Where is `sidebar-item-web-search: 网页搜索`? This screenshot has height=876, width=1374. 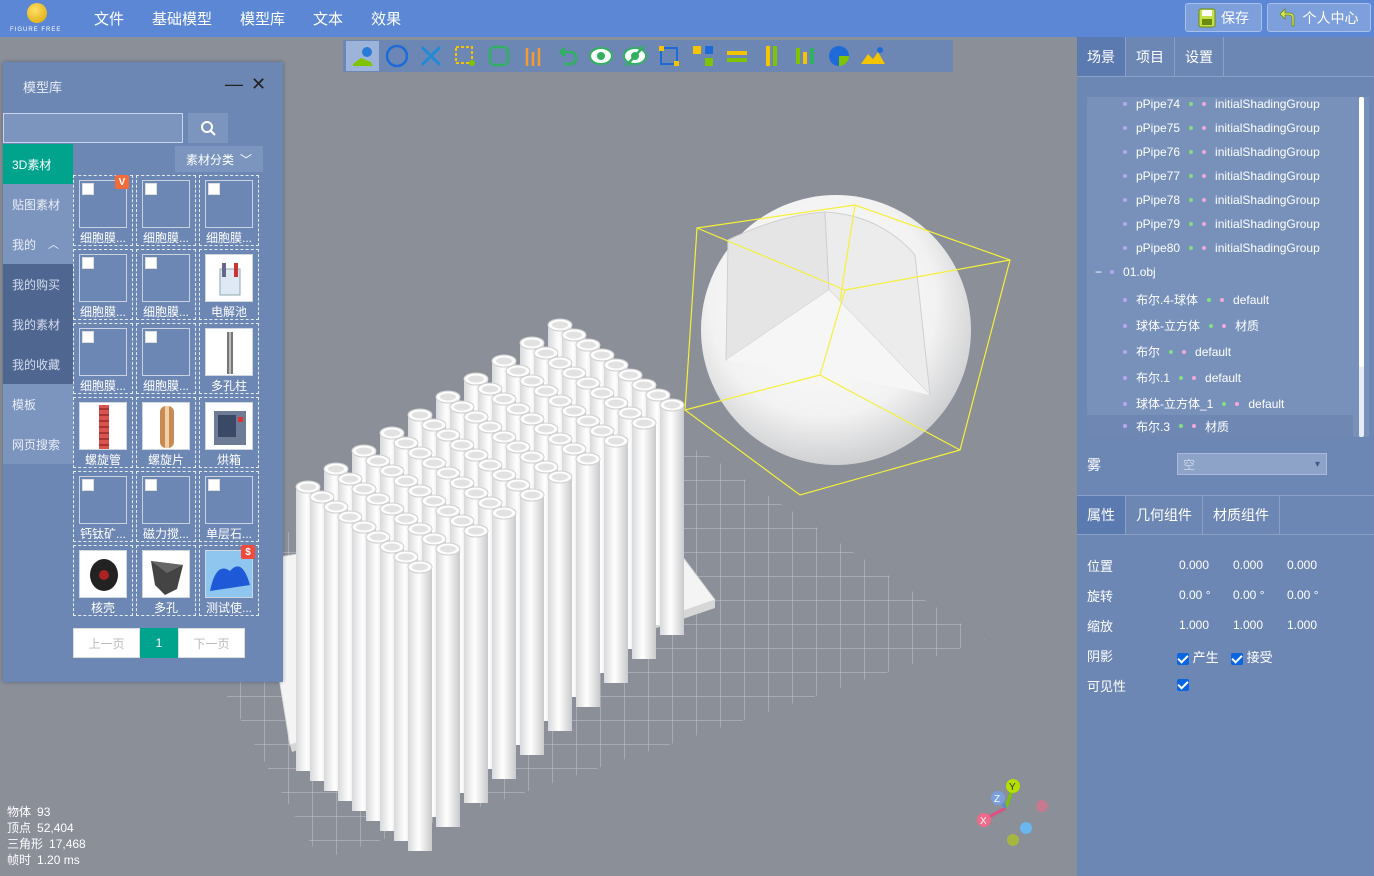 sidebar-item-web-search: 网页搜索 is located at coordinates (38, 444).